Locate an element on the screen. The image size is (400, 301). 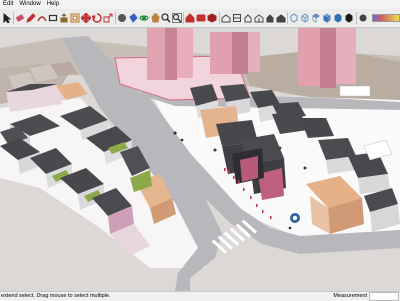
pencil-icon is located at coordinates (31, 18).